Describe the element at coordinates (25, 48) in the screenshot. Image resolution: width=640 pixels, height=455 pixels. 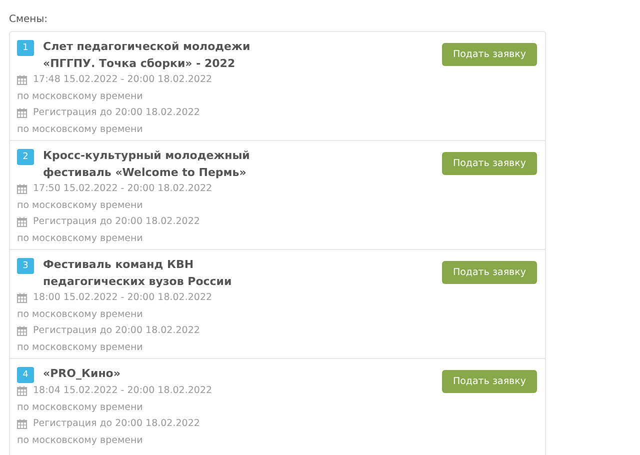
I see `number-badge: 1` at that location.